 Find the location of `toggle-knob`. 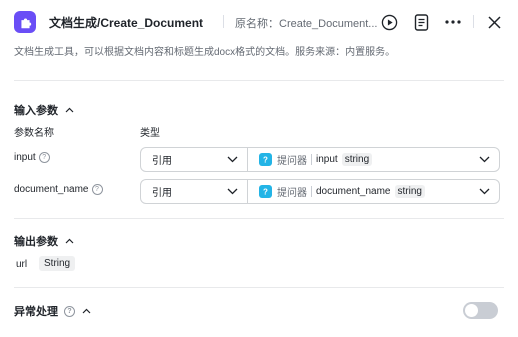

toggle-knob is located at coordinates (471, 310).